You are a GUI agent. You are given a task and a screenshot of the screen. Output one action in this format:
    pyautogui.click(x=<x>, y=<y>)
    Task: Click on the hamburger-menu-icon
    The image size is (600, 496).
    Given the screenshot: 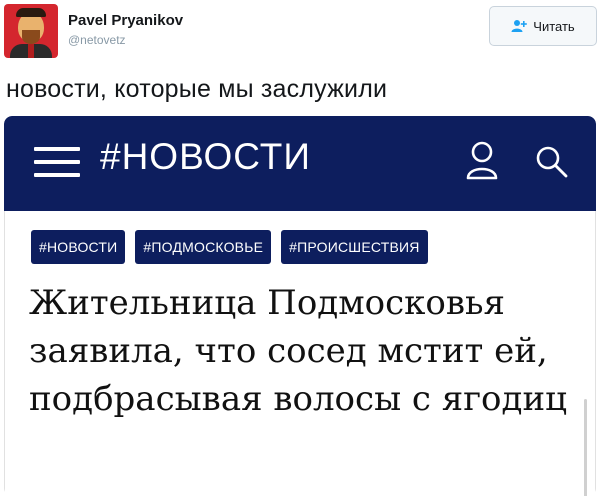 What is the action you would take?
    pyautogui.click(x=57, y=162)
    